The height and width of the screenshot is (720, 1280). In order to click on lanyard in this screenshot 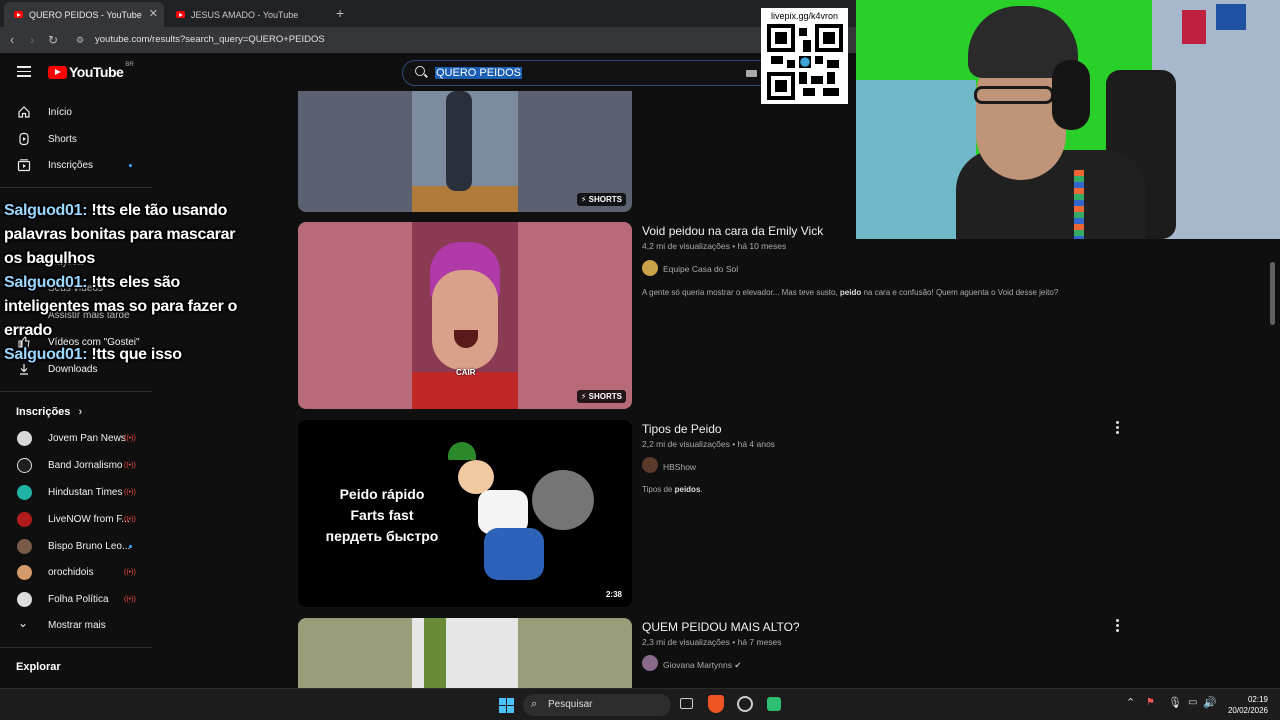, I will do `click(1079, 204)`.